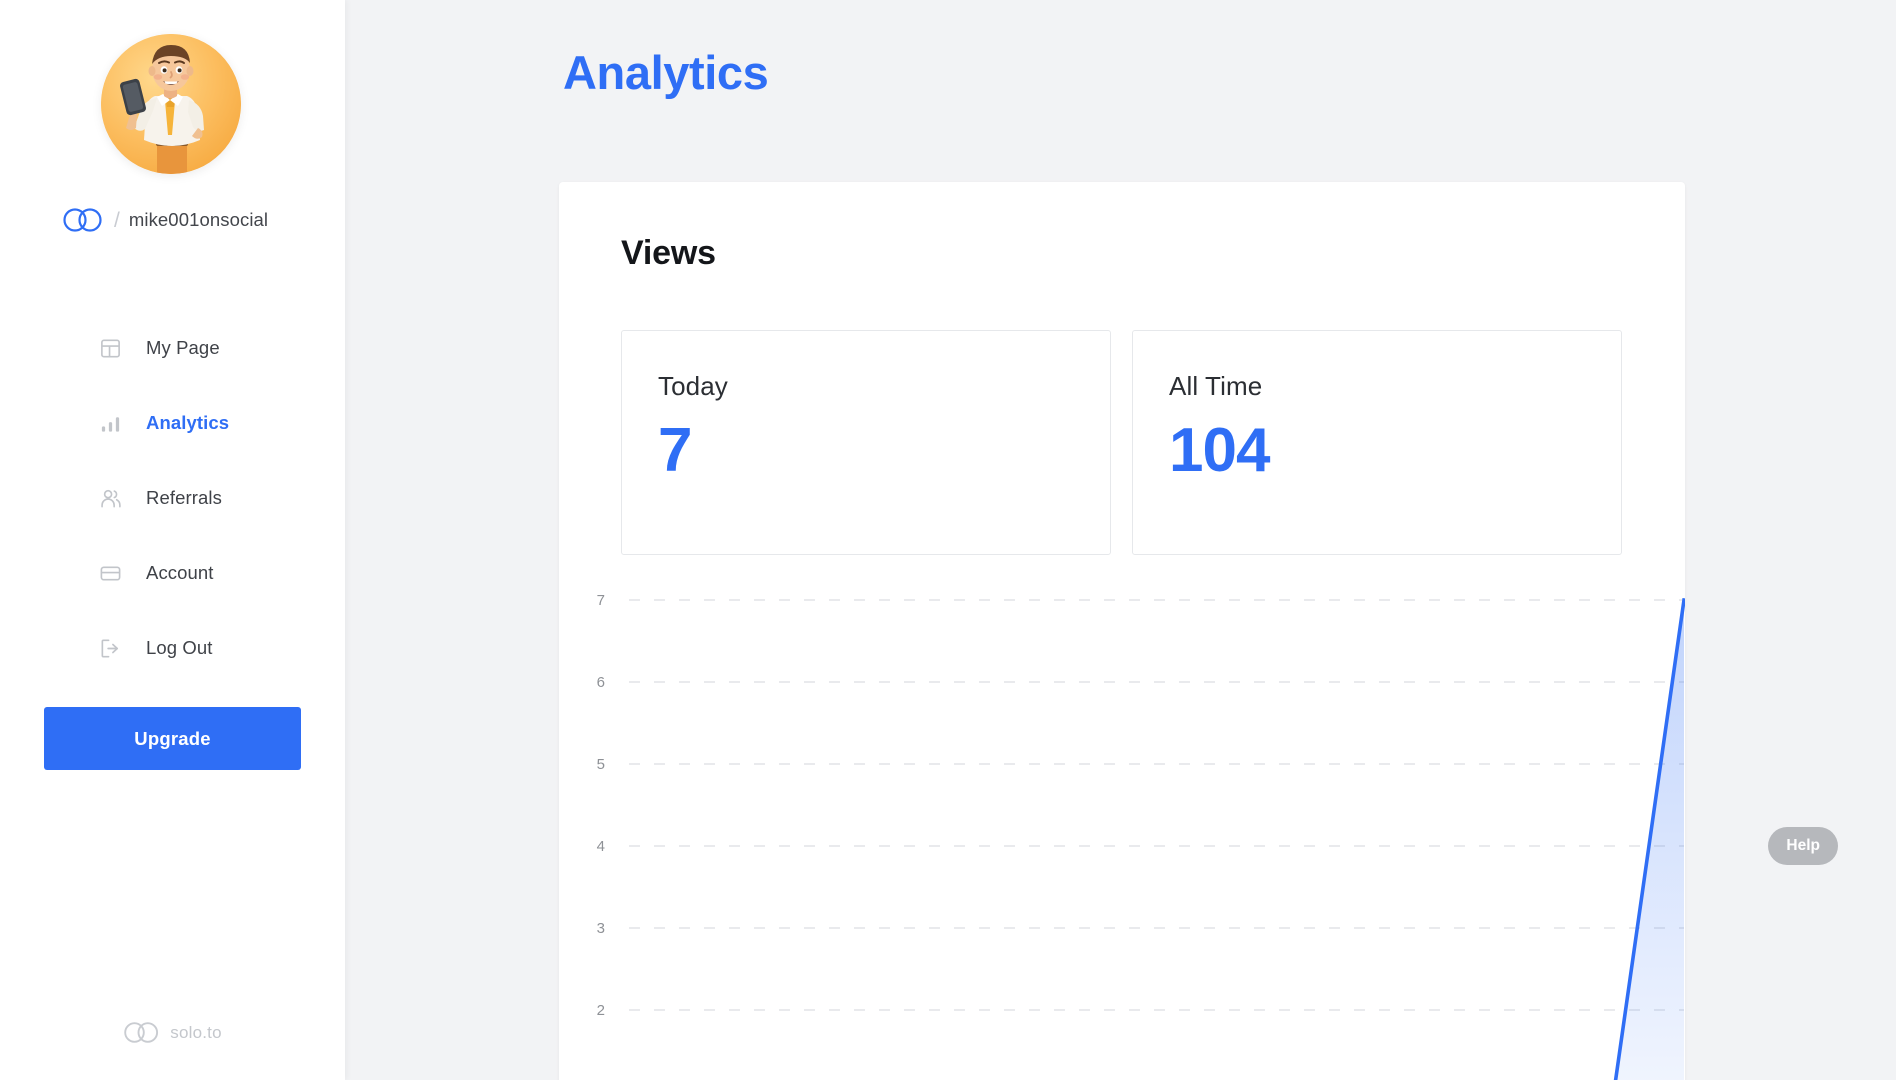  What do you see at coordinates (183, 347) in the screenshot?
I see `sidebar-item-label: My Page` at bounding box center [183, 347].